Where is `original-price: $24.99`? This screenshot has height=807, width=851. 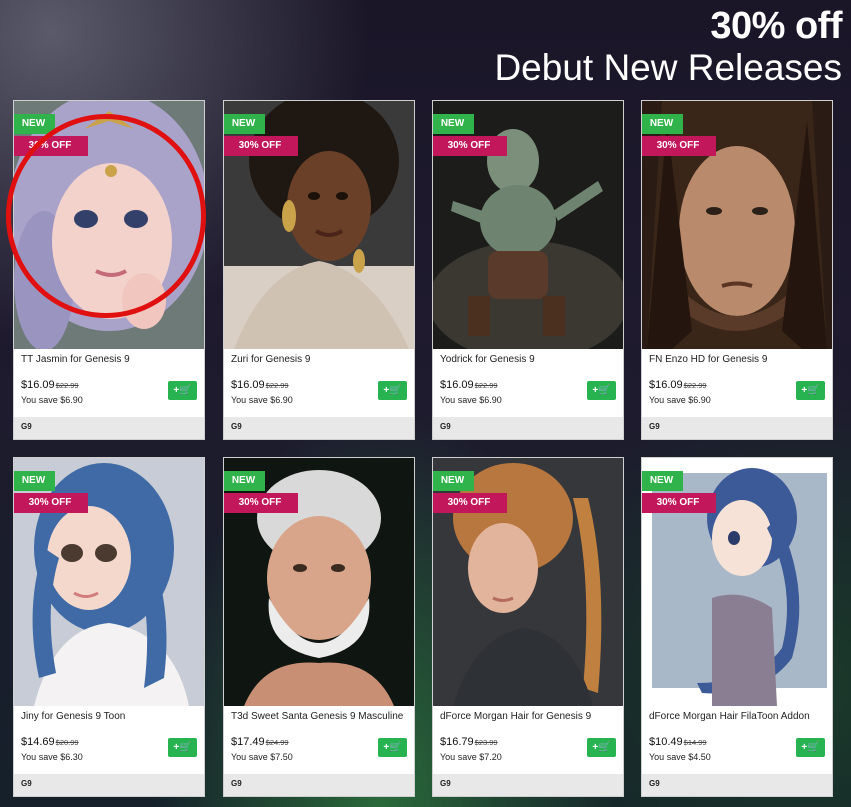
original-price: $24.99 is located at coordinates (277, 742).